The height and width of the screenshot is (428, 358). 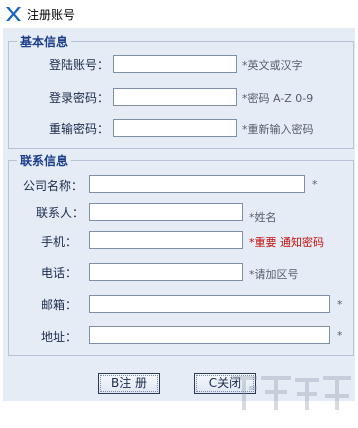 I want to click on phone-field, so click(x=166, y=272).